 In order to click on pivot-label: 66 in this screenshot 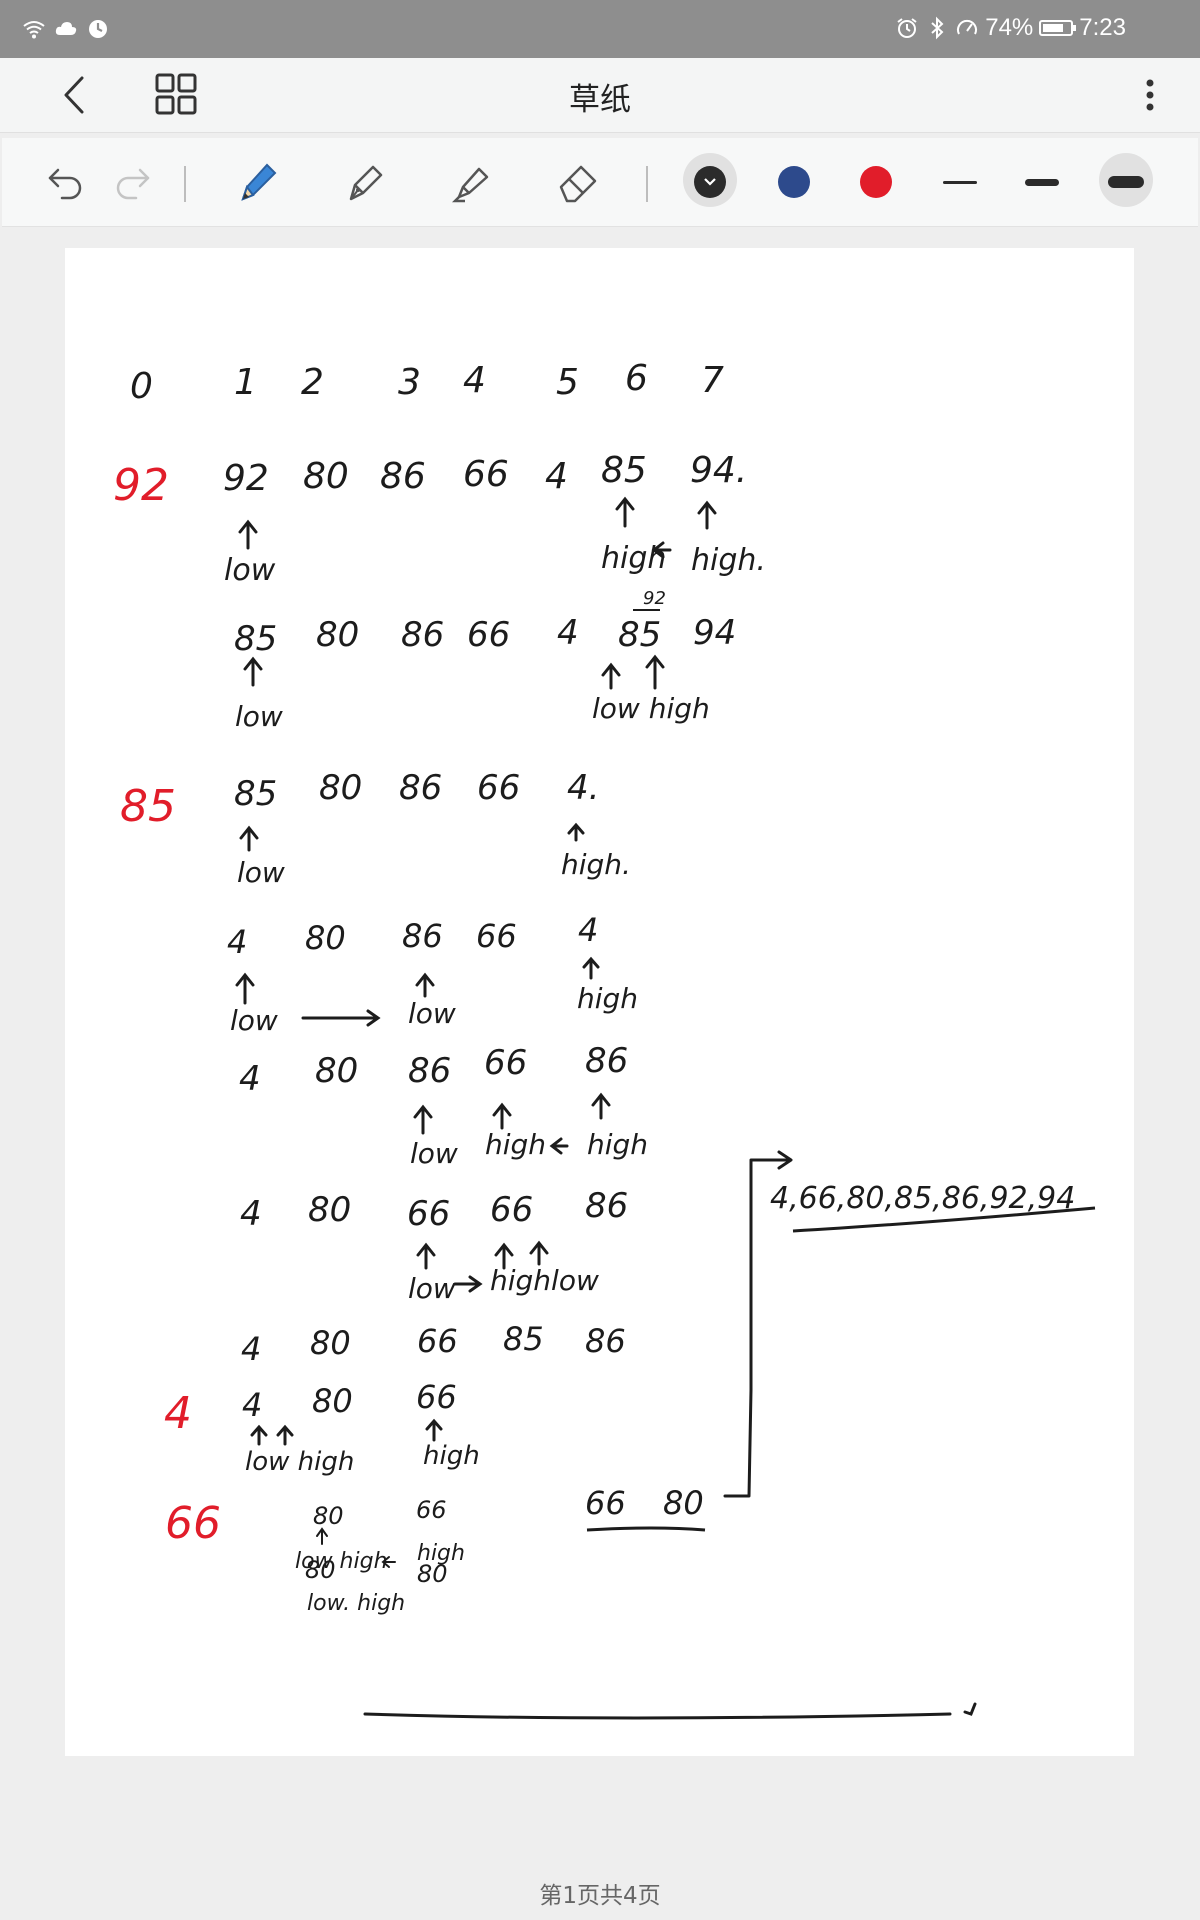, I will do `click(193, 1523)`.